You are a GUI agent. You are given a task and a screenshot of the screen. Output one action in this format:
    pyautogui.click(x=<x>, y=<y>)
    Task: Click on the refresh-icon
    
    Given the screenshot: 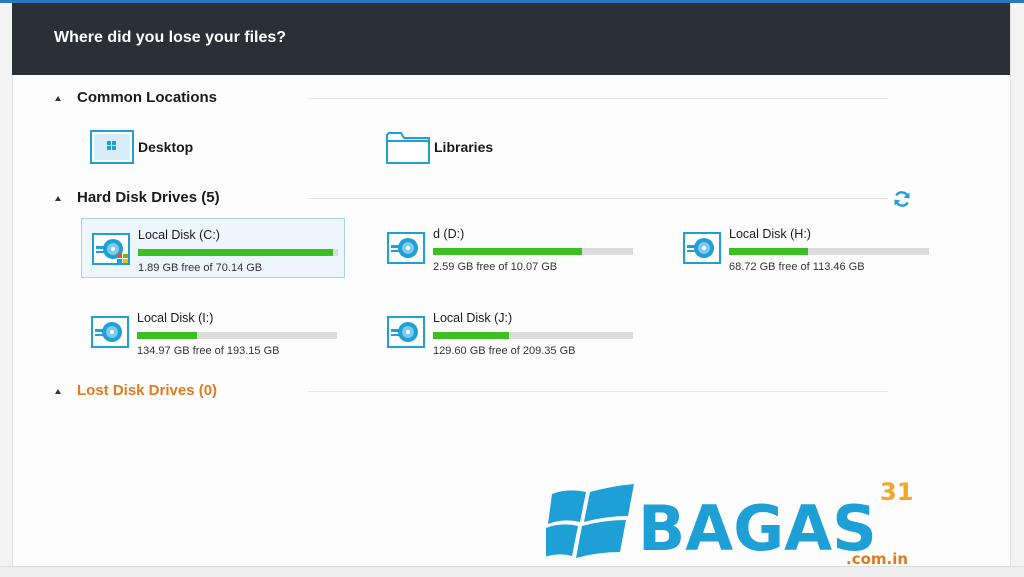 What is the action you would take?
    pyautogui.click(x=902, y=199)
    